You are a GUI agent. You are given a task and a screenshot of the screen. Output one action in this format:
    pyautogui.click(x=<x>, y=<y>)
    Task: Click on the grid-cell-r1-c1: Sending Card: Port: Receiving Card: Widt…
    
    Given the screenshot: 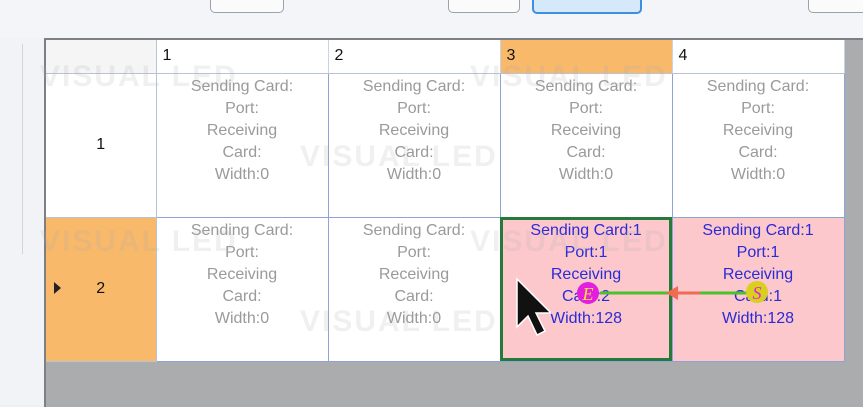 What is the action you would take?
    pyautogui.click(x=242, y=145)
    